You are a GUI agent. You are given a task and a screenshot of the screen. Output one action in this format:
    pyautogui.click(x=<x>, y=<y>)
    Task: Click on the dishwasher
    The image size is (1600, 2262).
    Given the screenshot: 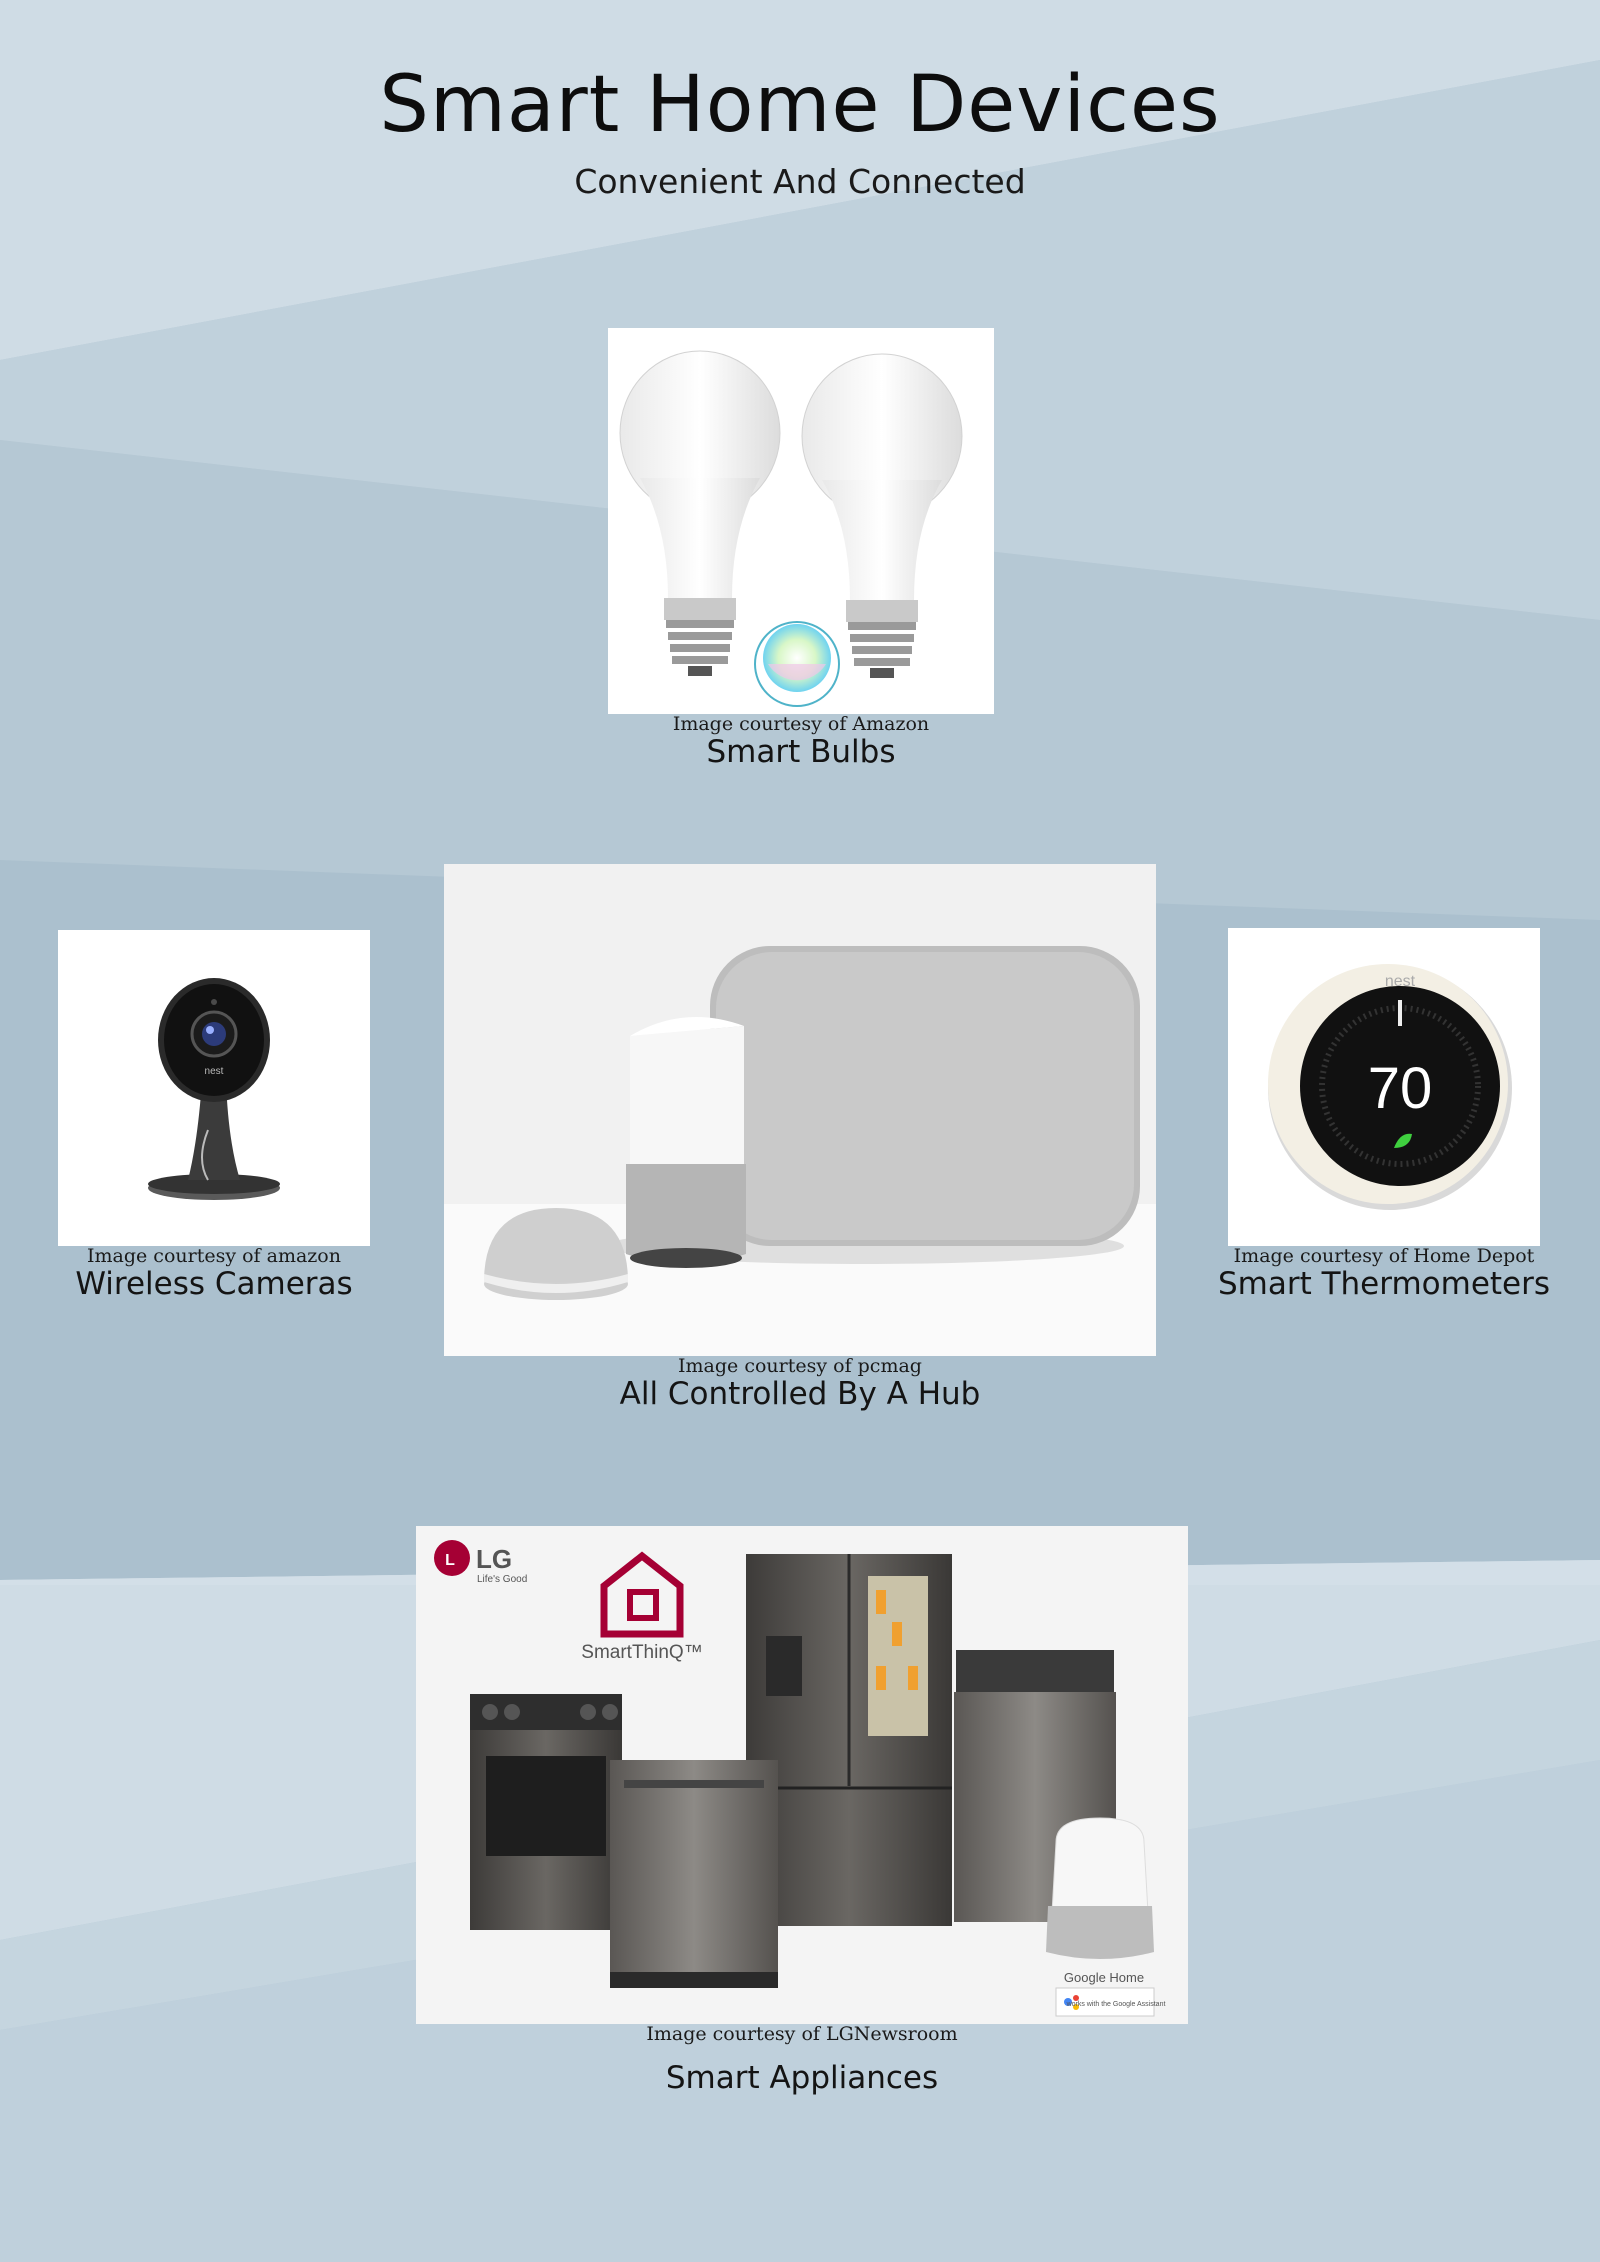 What is the action you would take?
    pyautogui.click(x=694, y=1874)
    